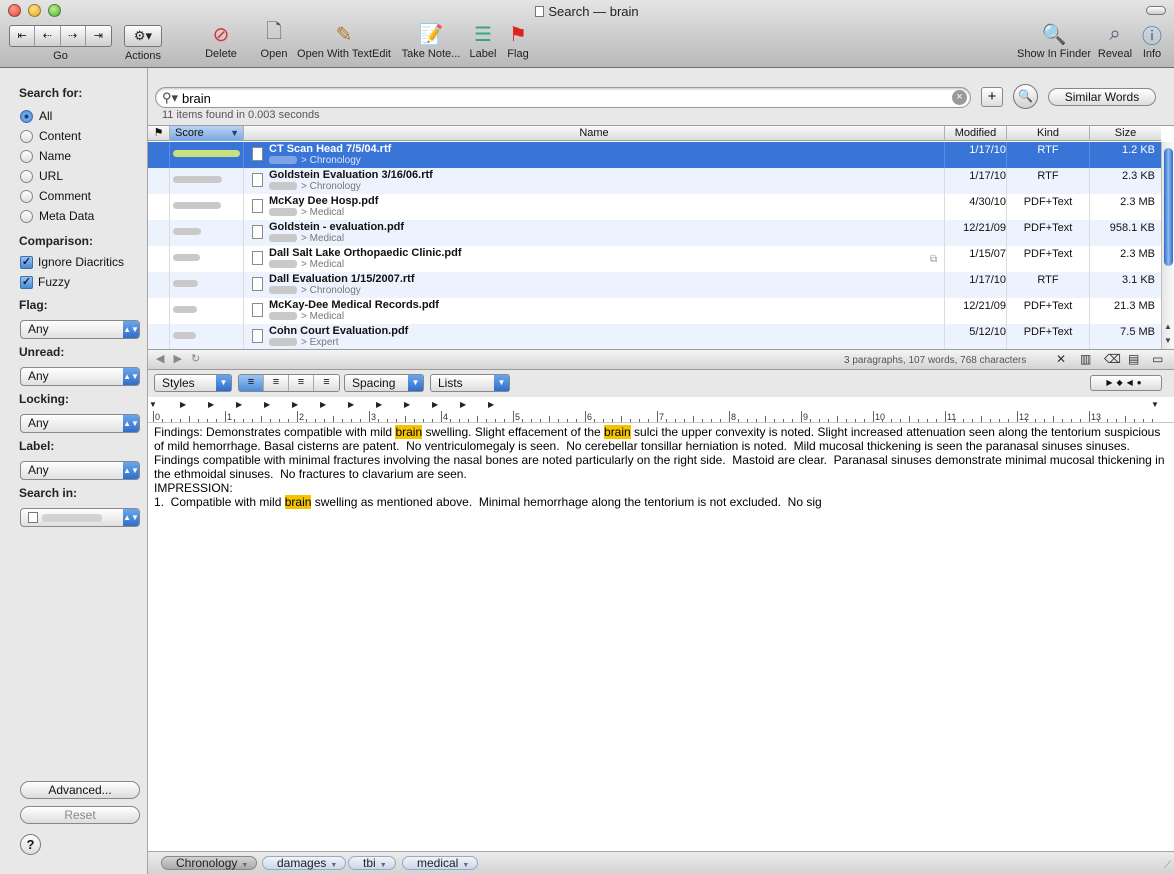 This screenshot has height=874, width=1174. I want to click on close-document-icon: ✕, so click(1061, 359).